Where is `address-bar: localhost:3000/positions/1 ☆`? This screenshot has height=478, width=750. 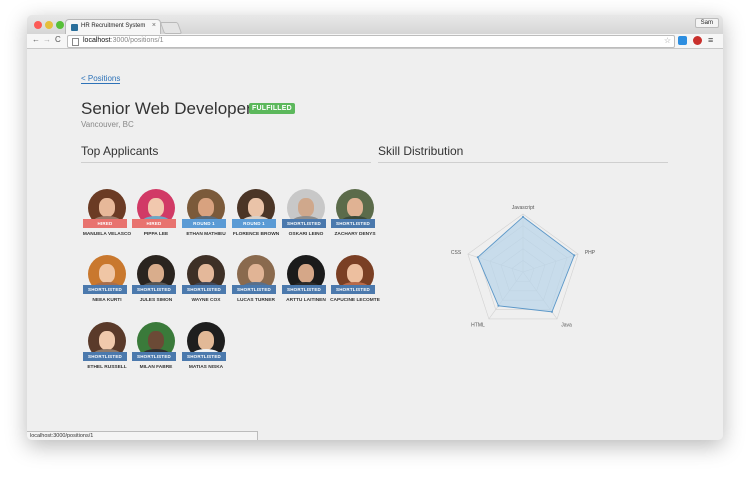
address-bar: localhost:3000/positions/1 ☆ is located at coordinates (371, 41).